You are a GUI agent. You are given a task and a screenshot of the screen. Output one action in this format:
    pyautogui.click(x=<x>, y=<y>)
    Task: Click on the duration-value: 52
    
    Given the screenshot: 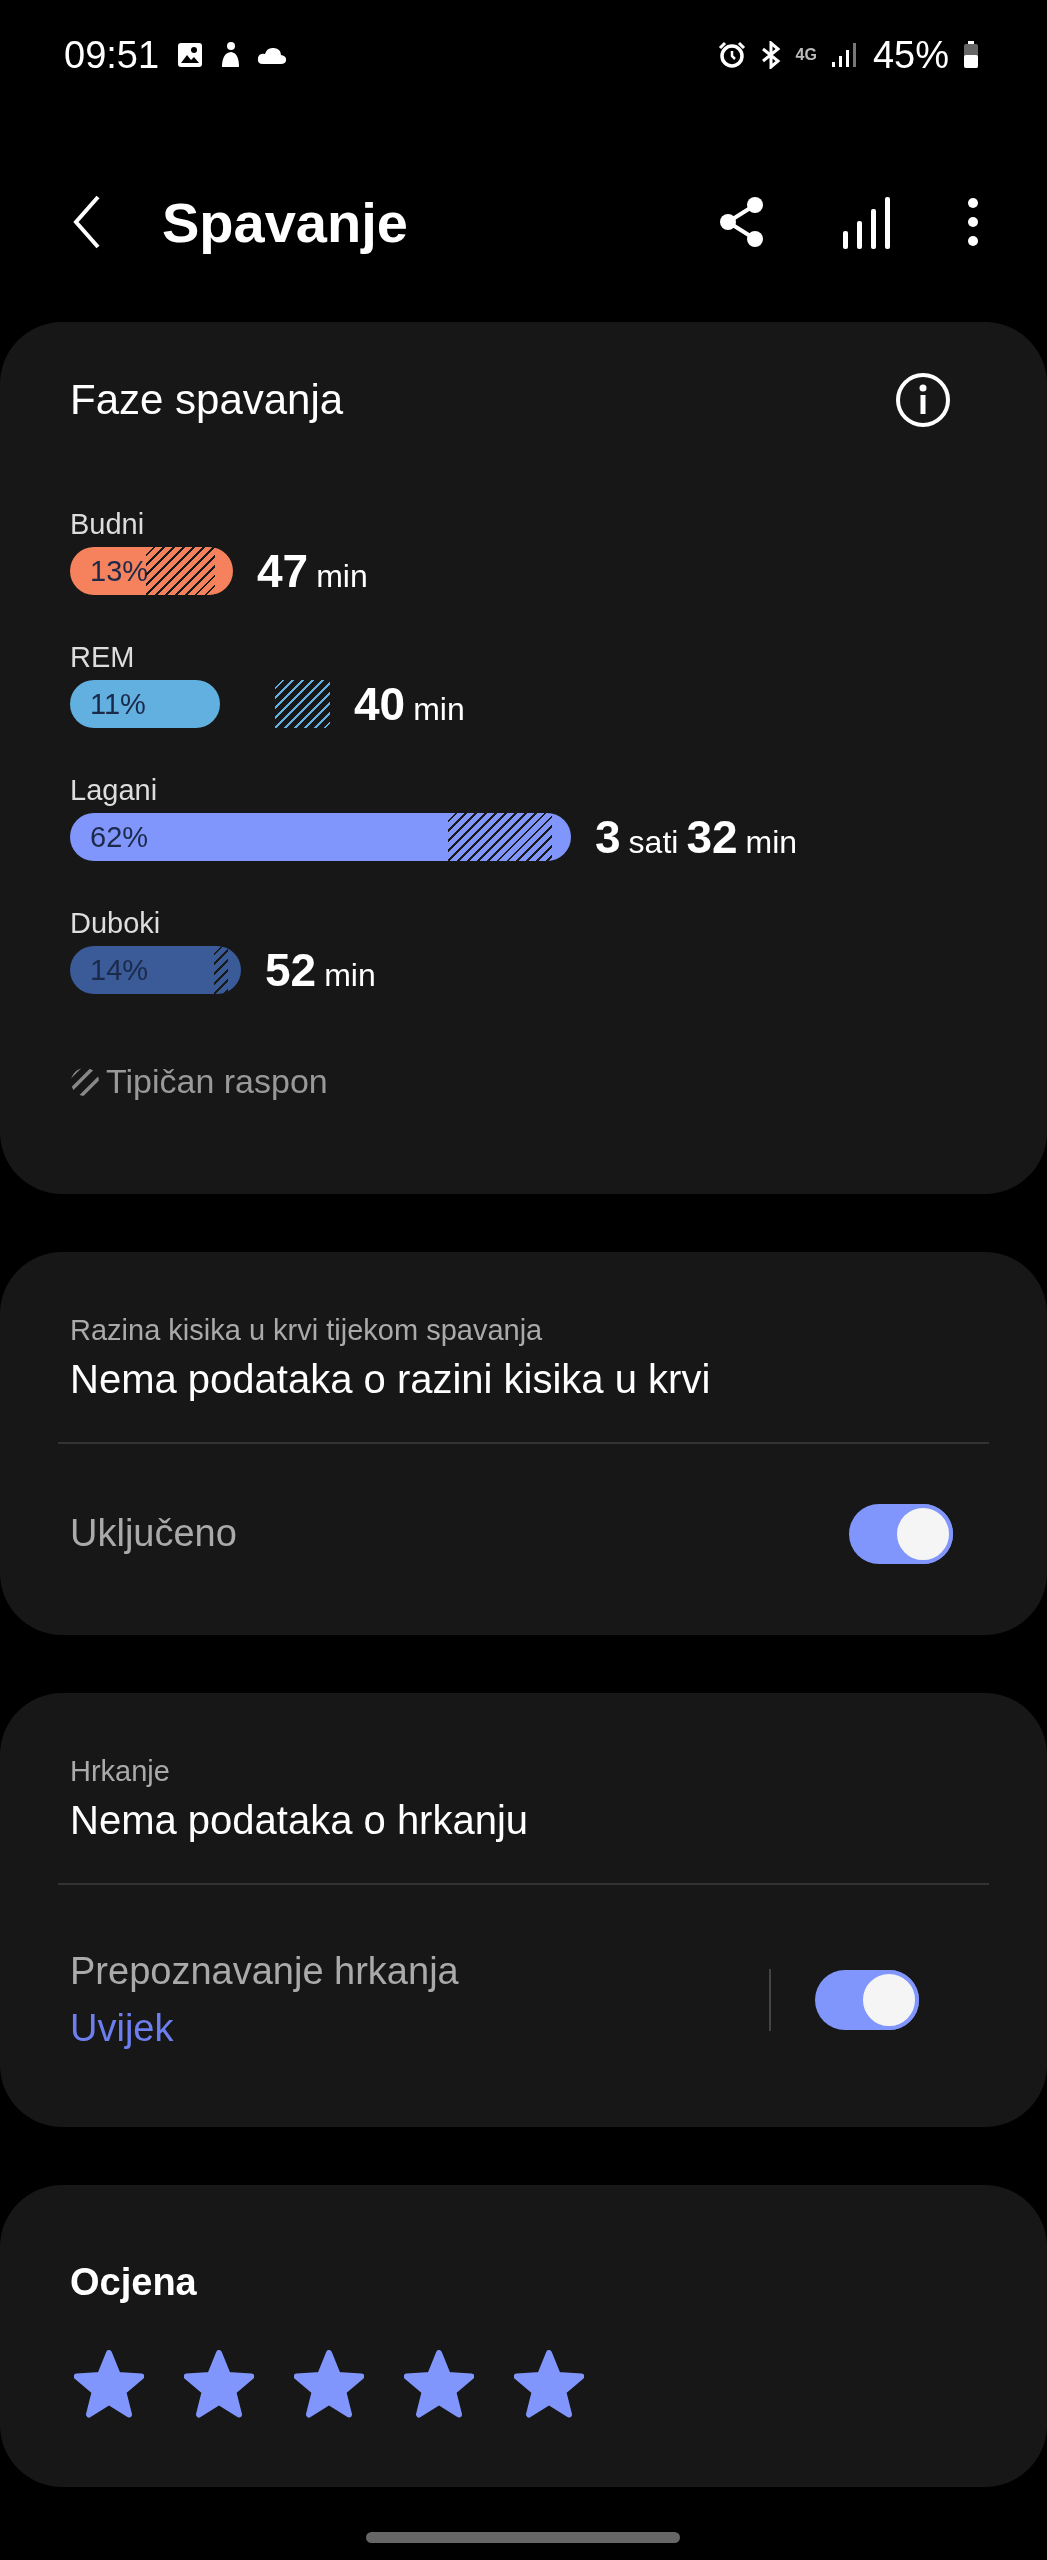 What is the action you would take?
    pyautogui.click(x=291, y=970)
    